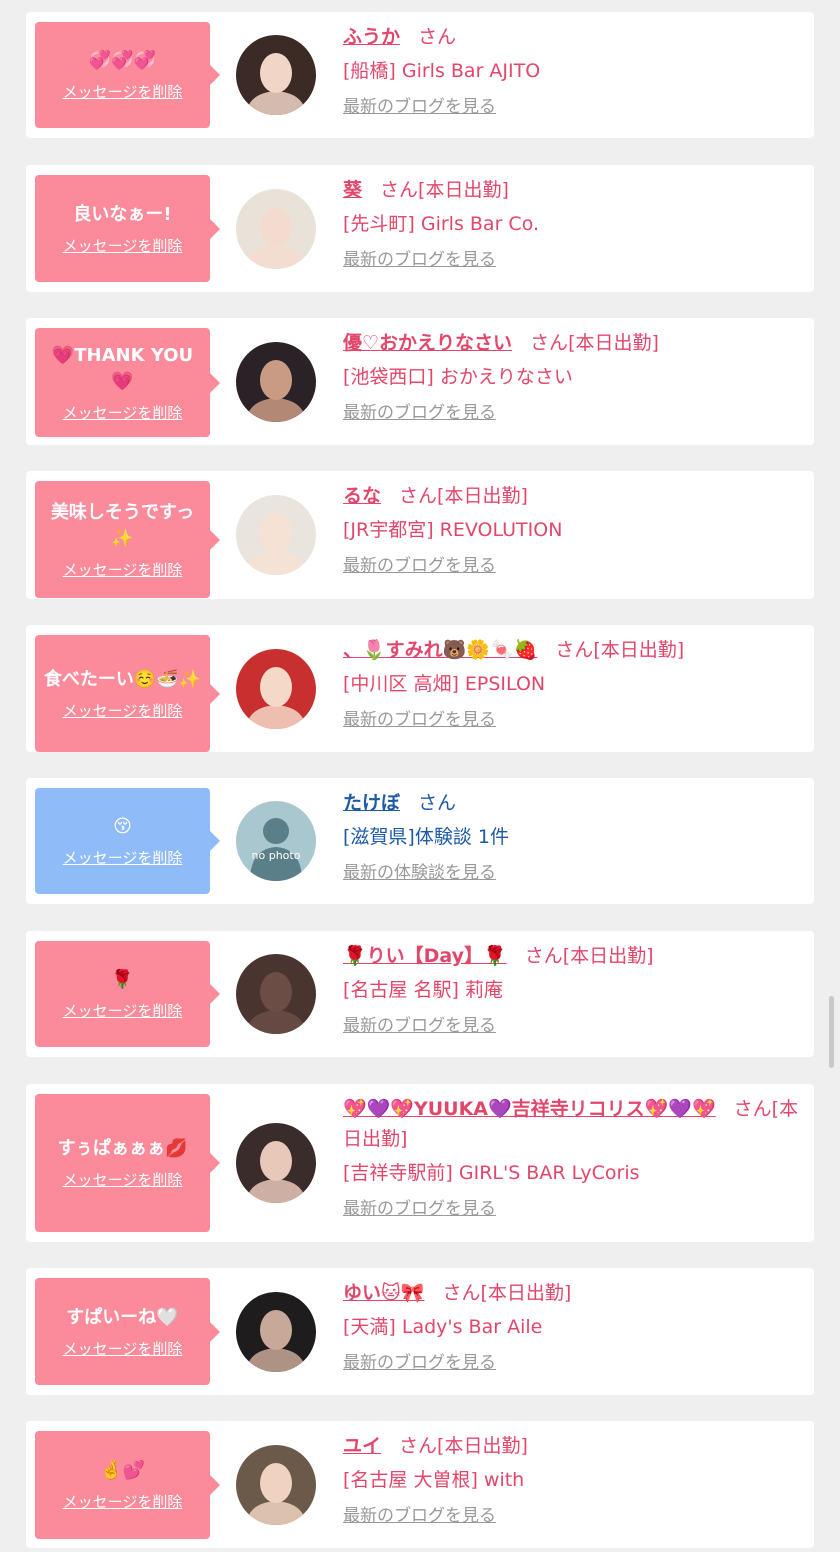 The image size is (840, 1552). I want to click on cast-info: 優♡おかえりなさい さん[本日出勤] [池袋西口] おかえりなさい最新のブログを見る, so click(571, 377).